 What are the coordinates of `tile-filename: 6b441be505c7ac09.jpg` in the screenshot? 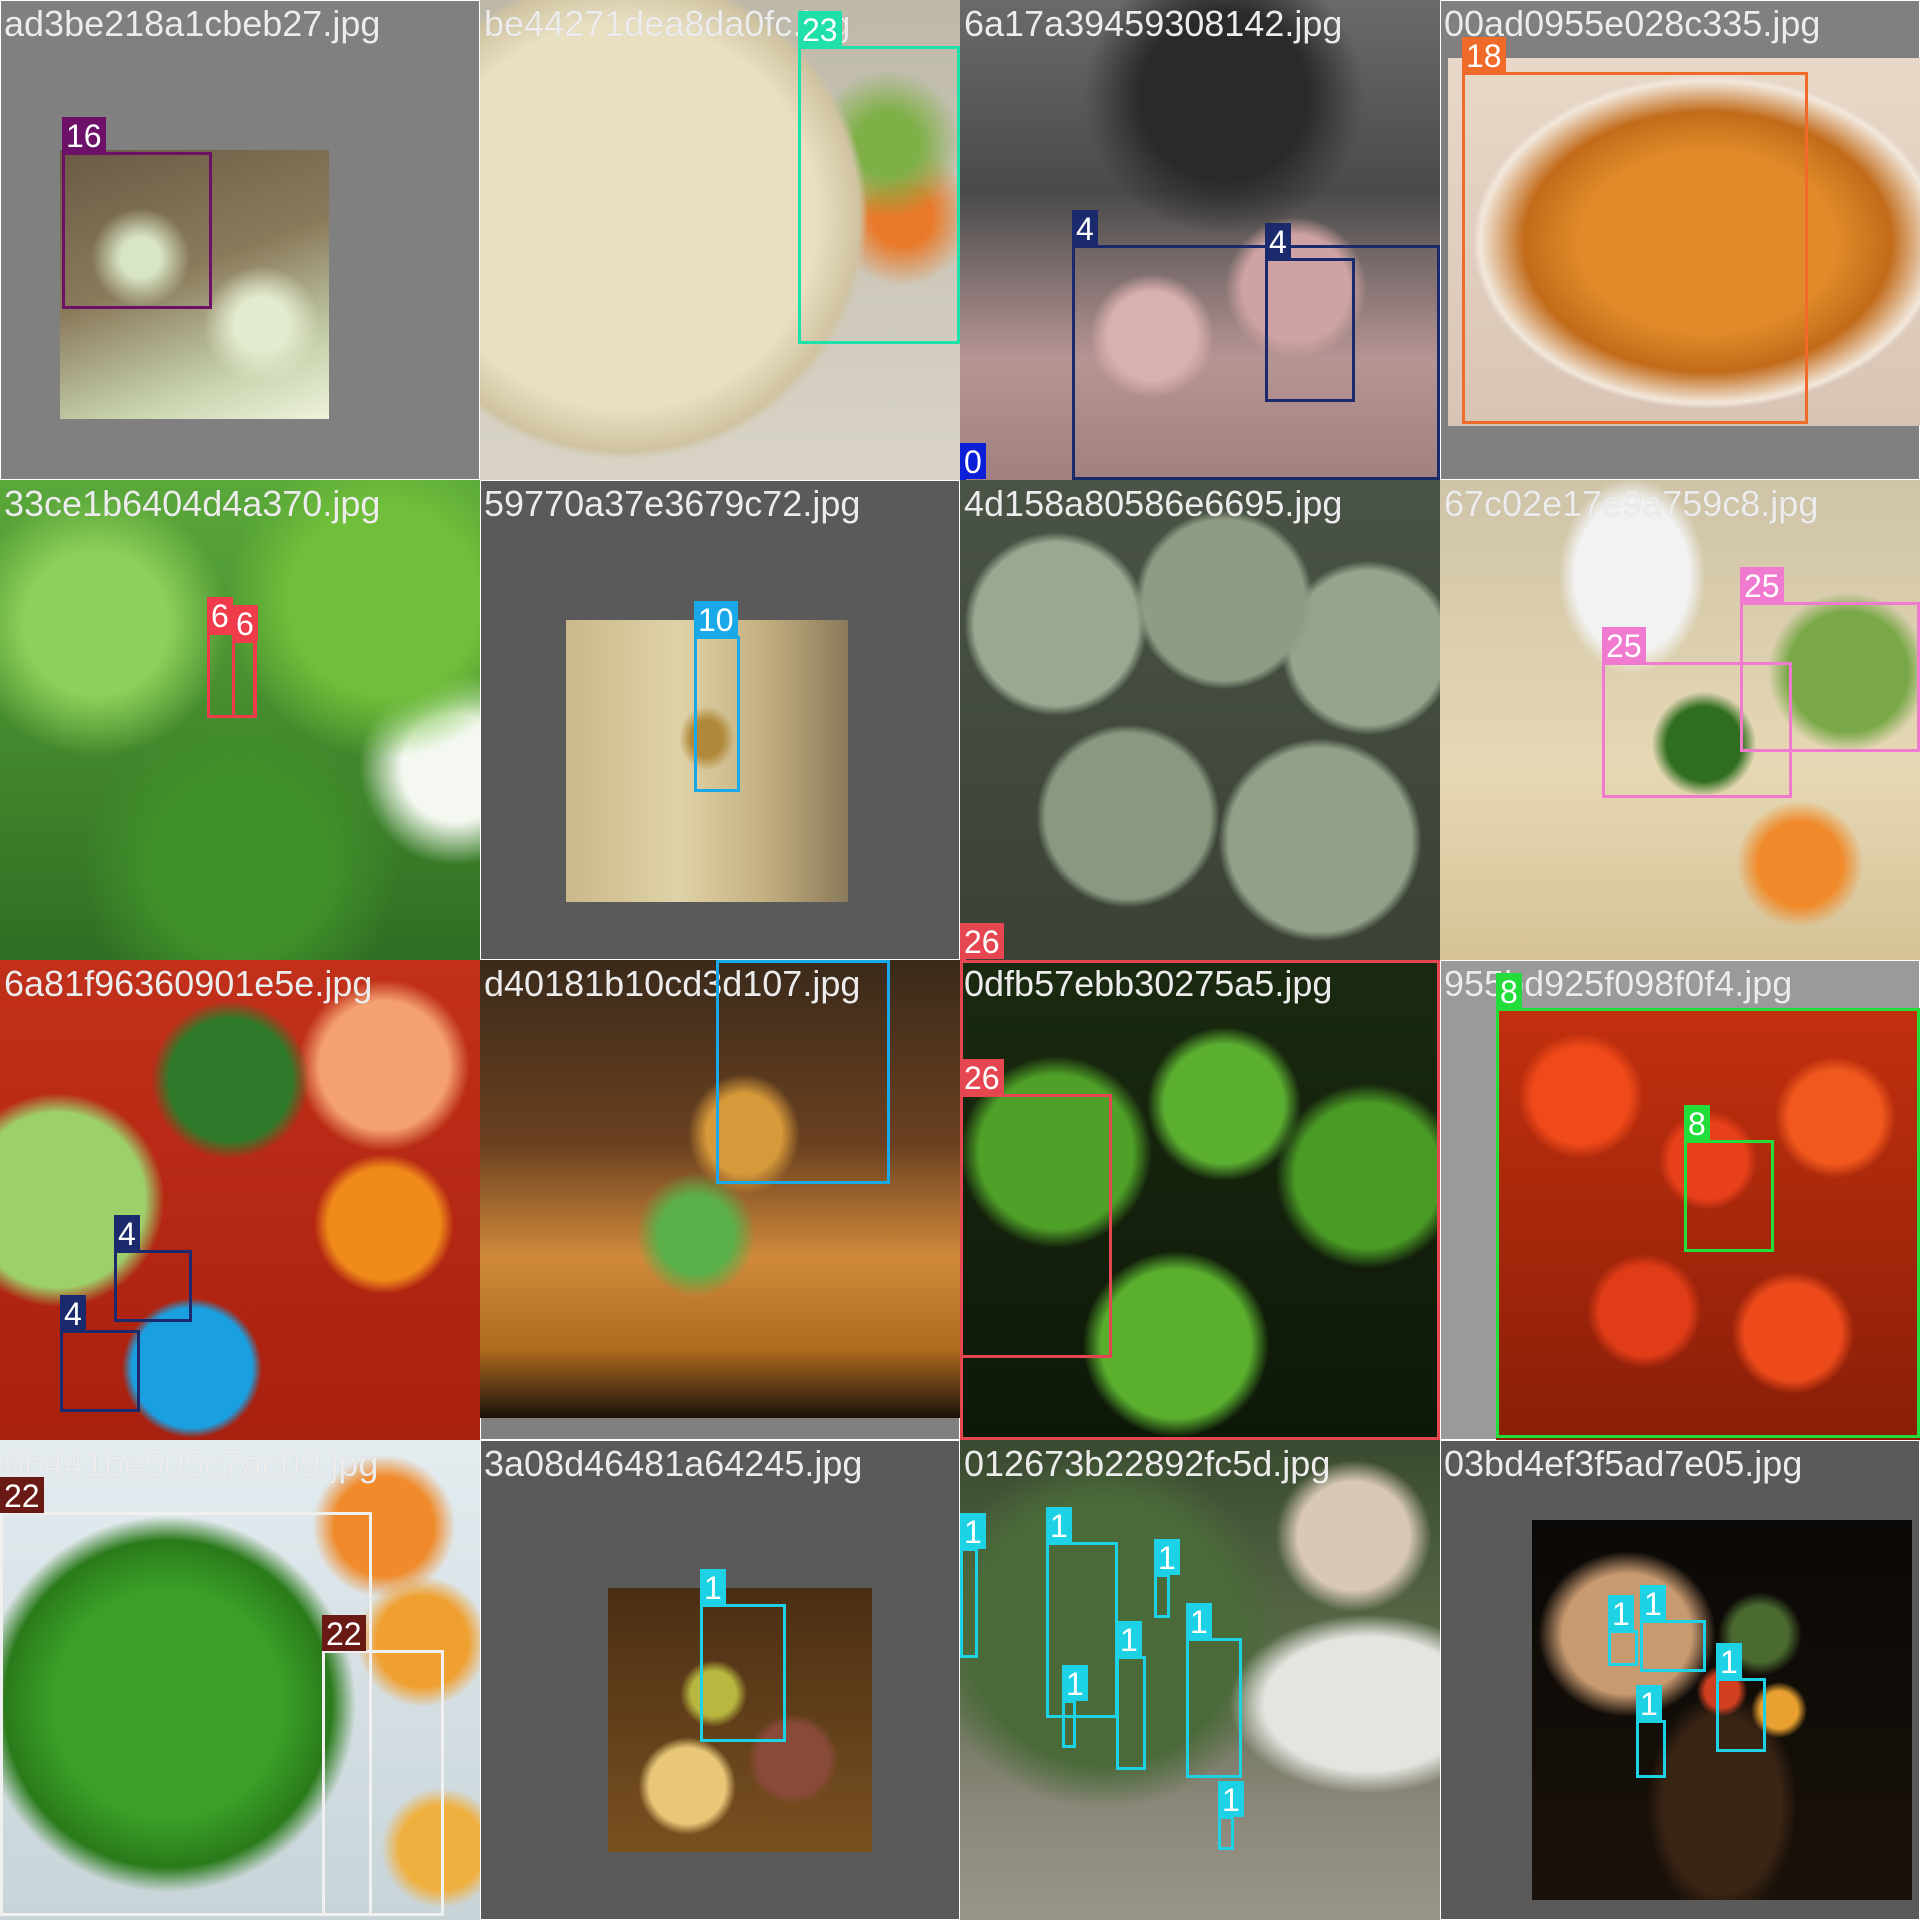 It's located at (191, 1463).